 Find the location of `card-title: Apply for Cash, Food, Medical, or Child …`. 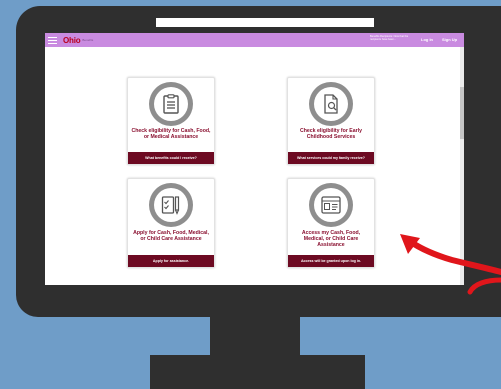

card-title: Apply for Cash, Food, Medical, or Child … is located at coordinates (171, 236).